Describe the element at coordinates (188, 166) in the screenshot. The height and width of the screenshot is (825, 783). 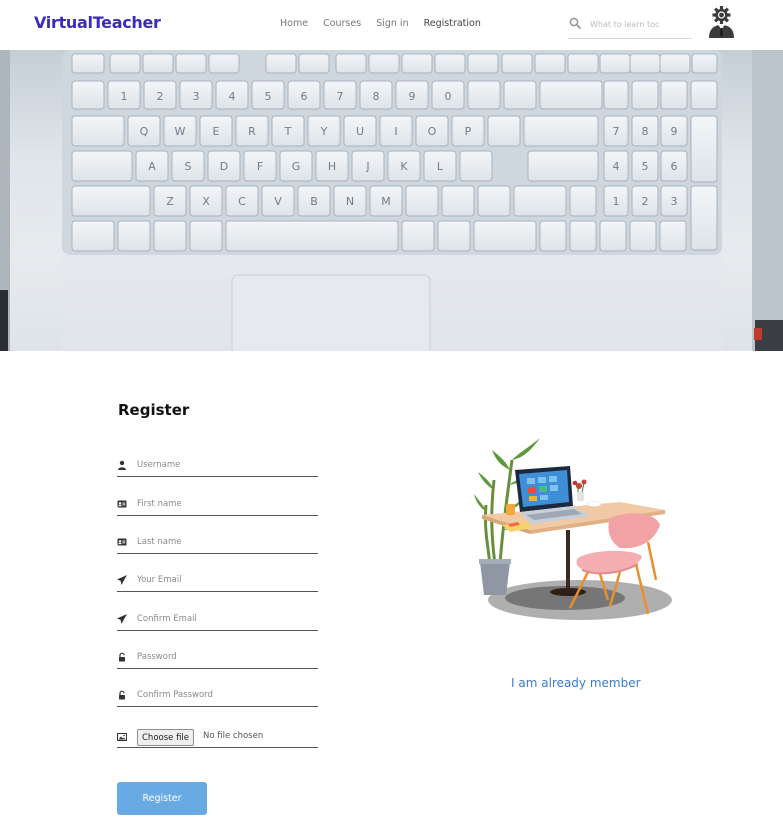
I see `svg-text: S` at that location.